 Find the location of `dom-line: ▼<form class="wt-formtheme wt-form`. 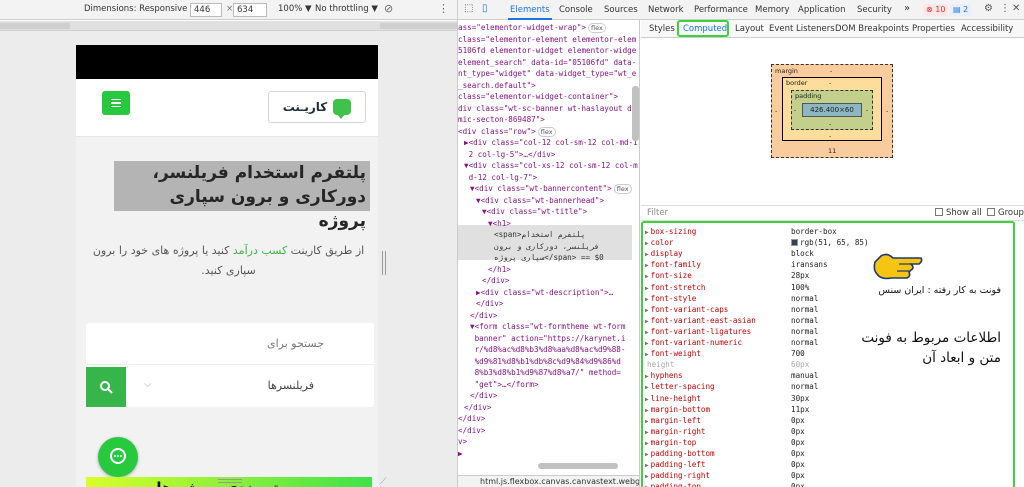

dom-line: ▼<form class="wt-formtheme wt-form is located at coordinates (547, 327).